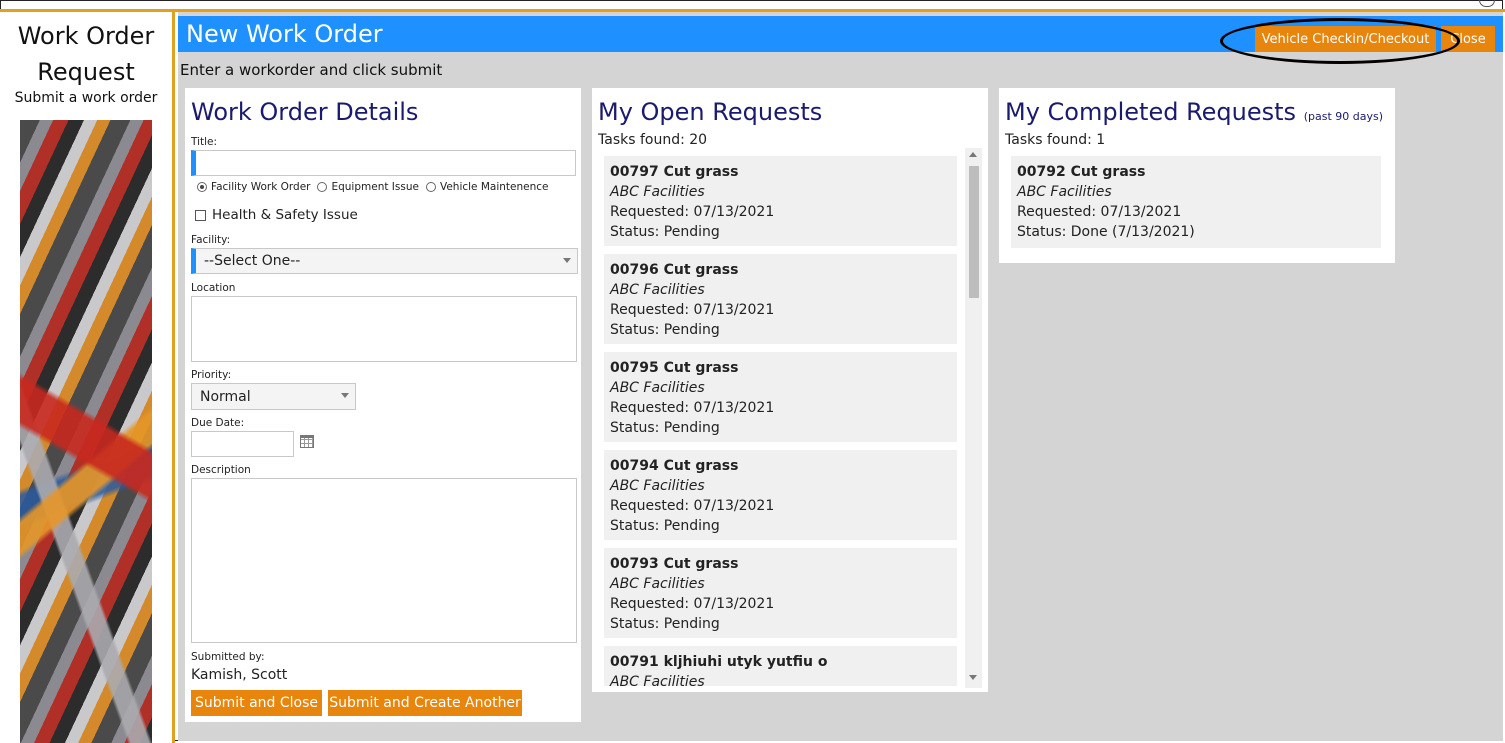 The image size is (1505, 743). Describe the element at coordinates (384, 560) in the screenshot. I see `description-textarea` at that location.